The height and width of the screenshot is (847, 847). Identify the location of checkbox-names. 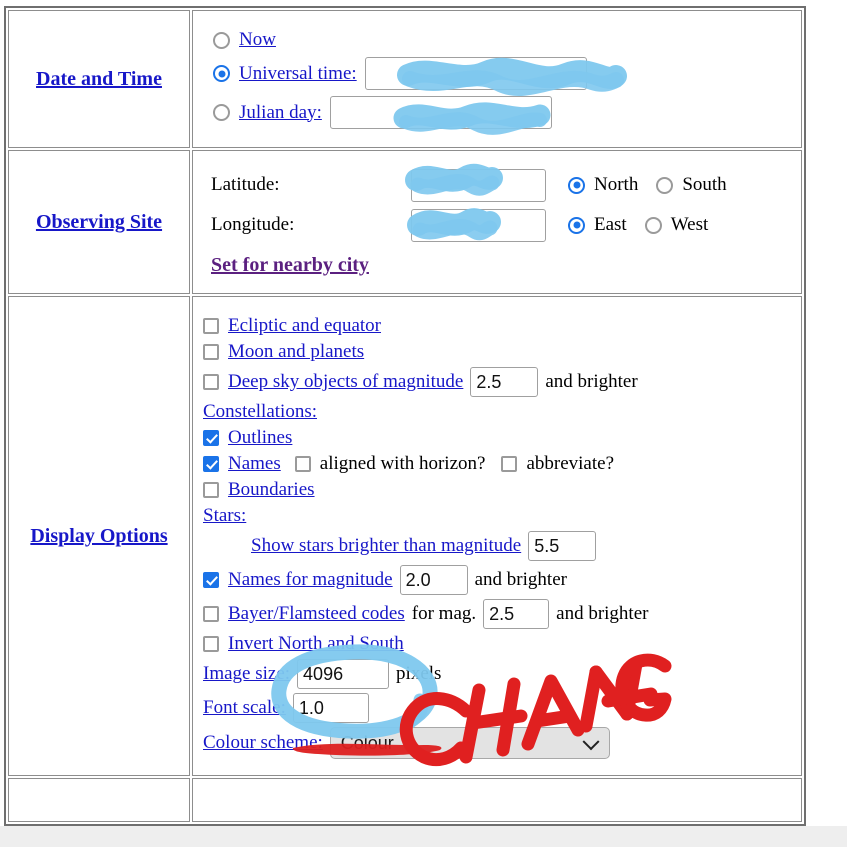
(211, 464).